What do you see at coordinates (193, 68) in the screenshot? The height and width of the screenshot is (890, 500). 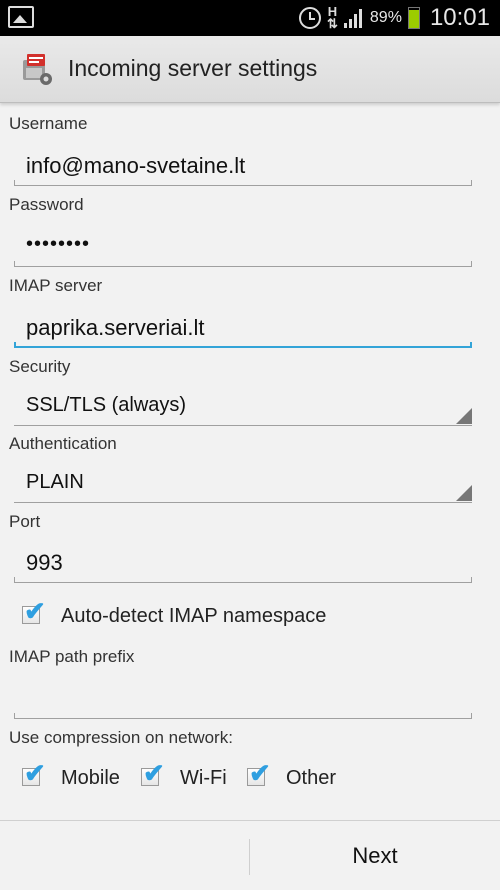 I see `page-title: Incoming server settings` at bounding box center [193, 68].